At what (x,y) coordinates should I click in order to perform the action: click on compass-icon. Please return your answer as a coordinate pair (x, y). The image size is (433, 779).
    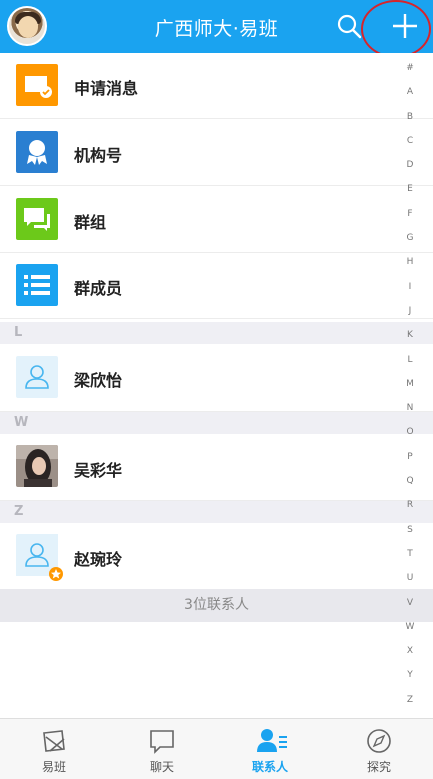
    Looking at the image, I should click on (379, 741).